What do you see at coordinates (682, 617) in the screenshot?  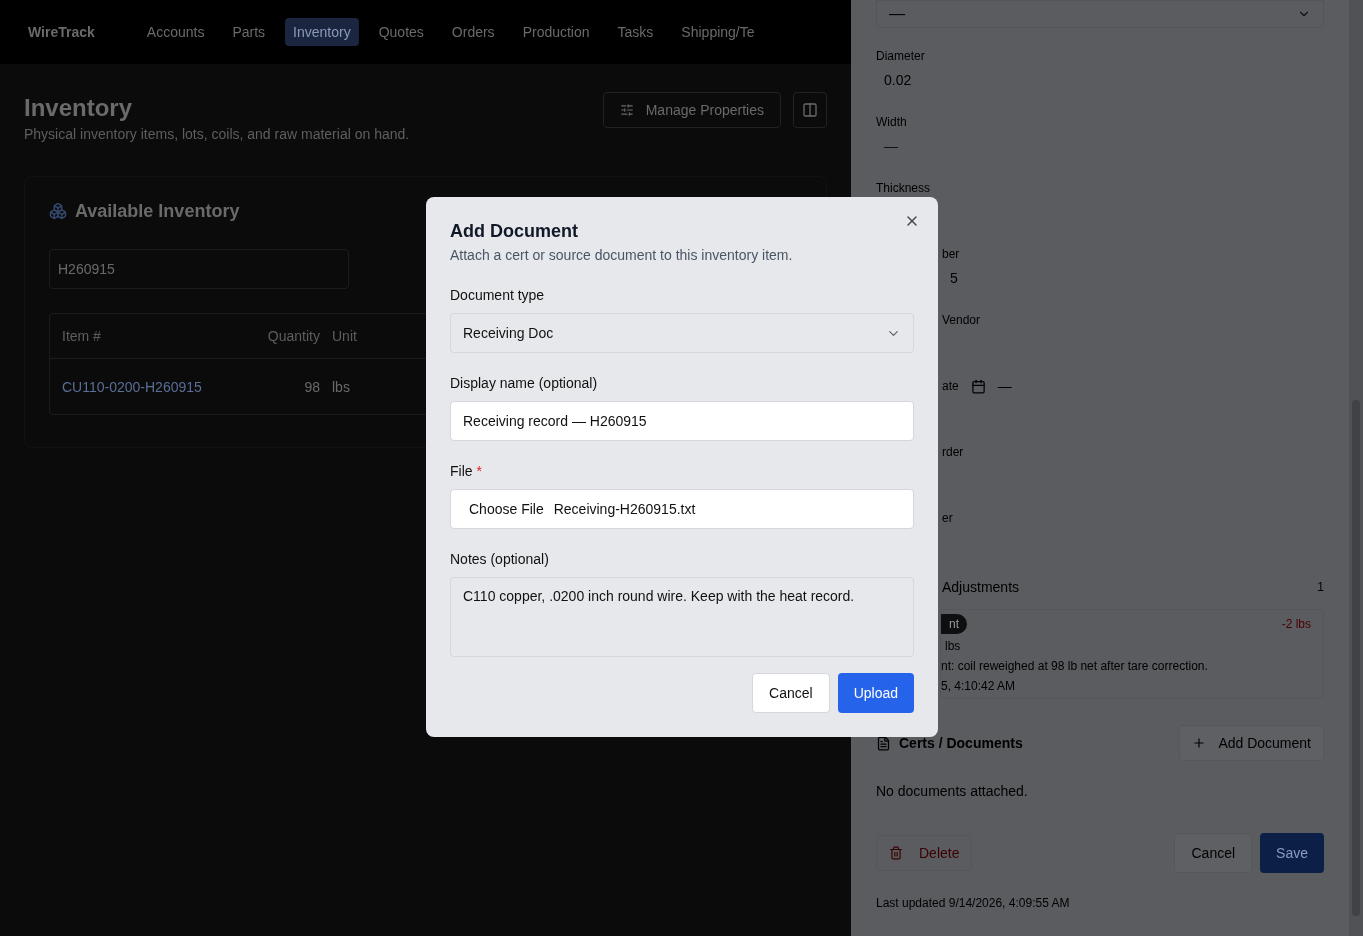 I see `notes-field: C110 copper, .0200 inch round wire. Keep with the heat record.` at bounding box center [682, 617].